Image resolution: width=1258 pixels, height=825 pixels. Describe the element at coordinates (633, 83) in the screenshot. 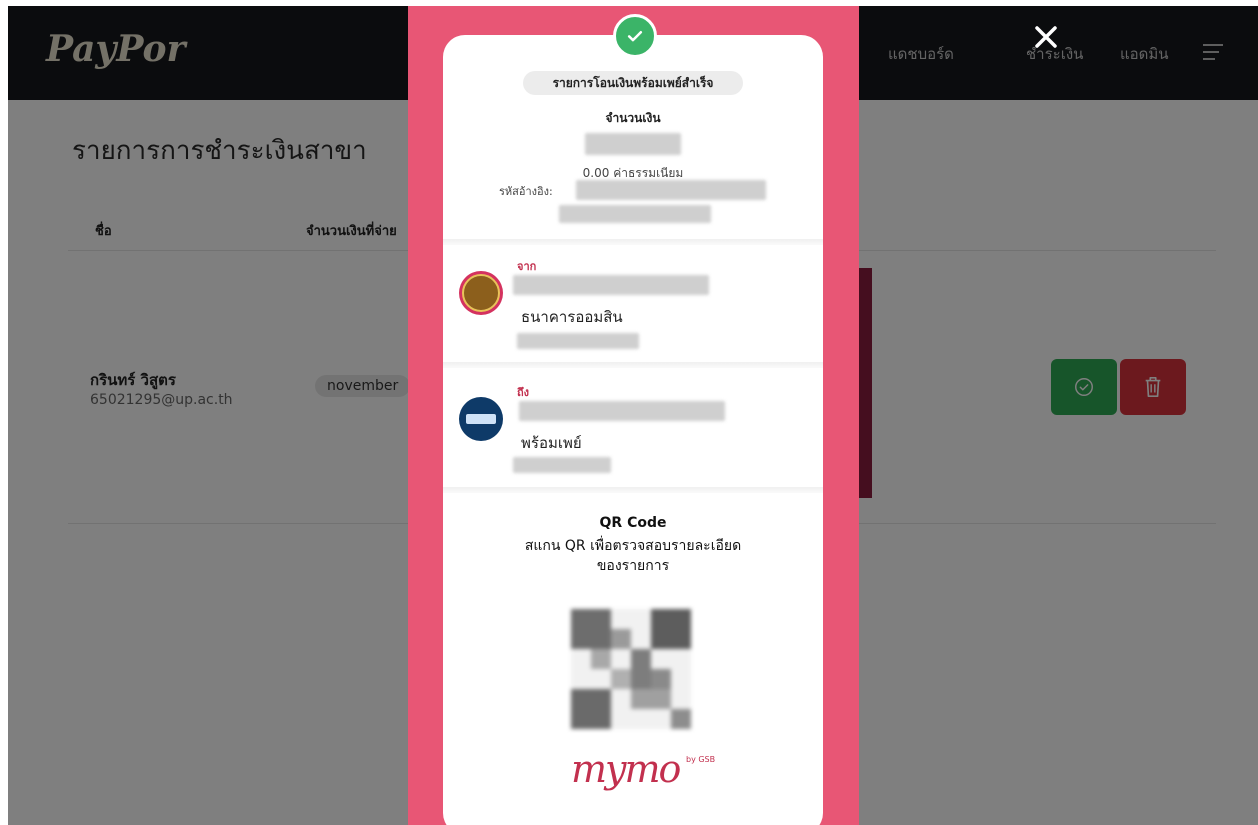

I see `success-status: รายการโอนเงินพร้อมเพย์สำเร็จ` at that location.